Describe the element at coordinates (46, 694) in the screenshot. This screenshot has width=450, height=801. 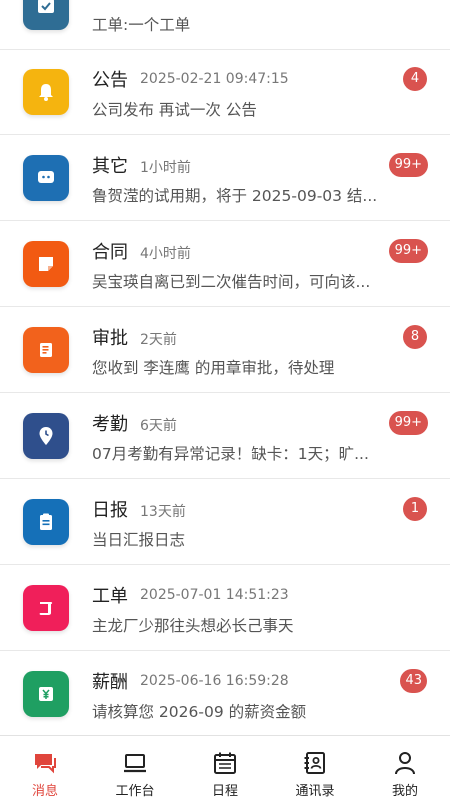
I see `yuan-icon` at that location.